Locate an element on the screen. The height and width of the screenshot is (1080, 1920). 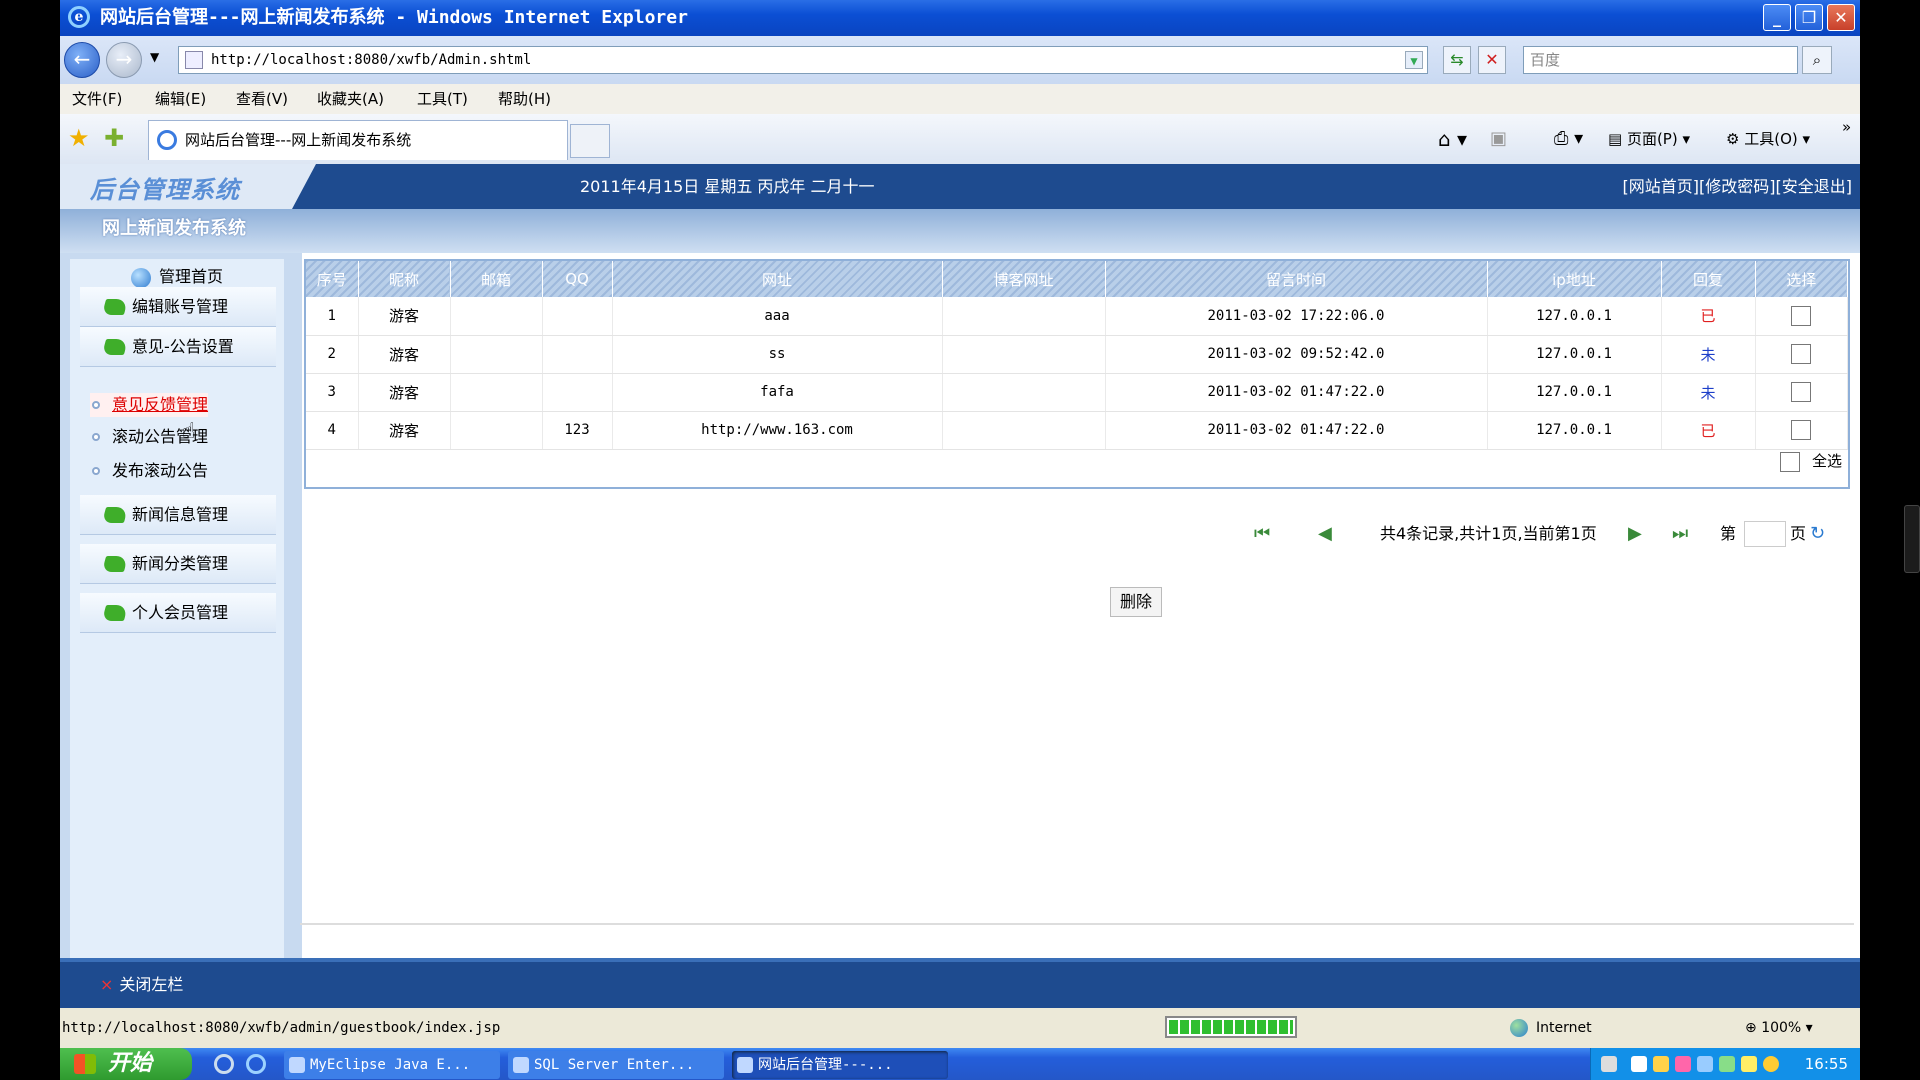
header-links: [网站首页][修改密码][安全退出] is located at coordinates (1737, 186).